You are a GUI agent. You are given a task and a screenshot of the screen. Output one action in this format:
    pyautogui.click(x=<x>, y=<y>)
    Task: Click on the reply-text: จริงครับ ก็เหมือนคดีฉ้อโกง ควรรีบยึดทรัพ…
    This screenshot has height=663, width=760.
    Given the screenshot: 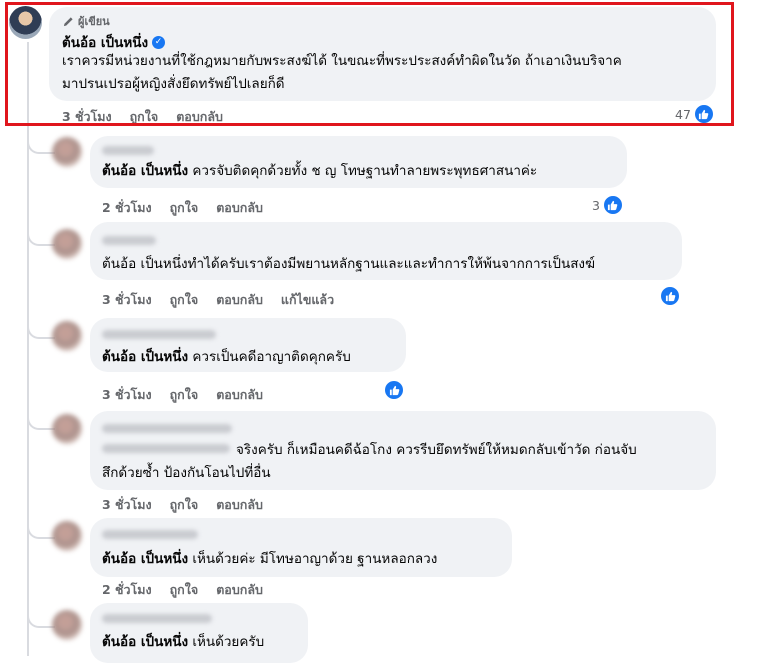 What is the action you would take?
    pyautogui.click(x=406, y=462)
    